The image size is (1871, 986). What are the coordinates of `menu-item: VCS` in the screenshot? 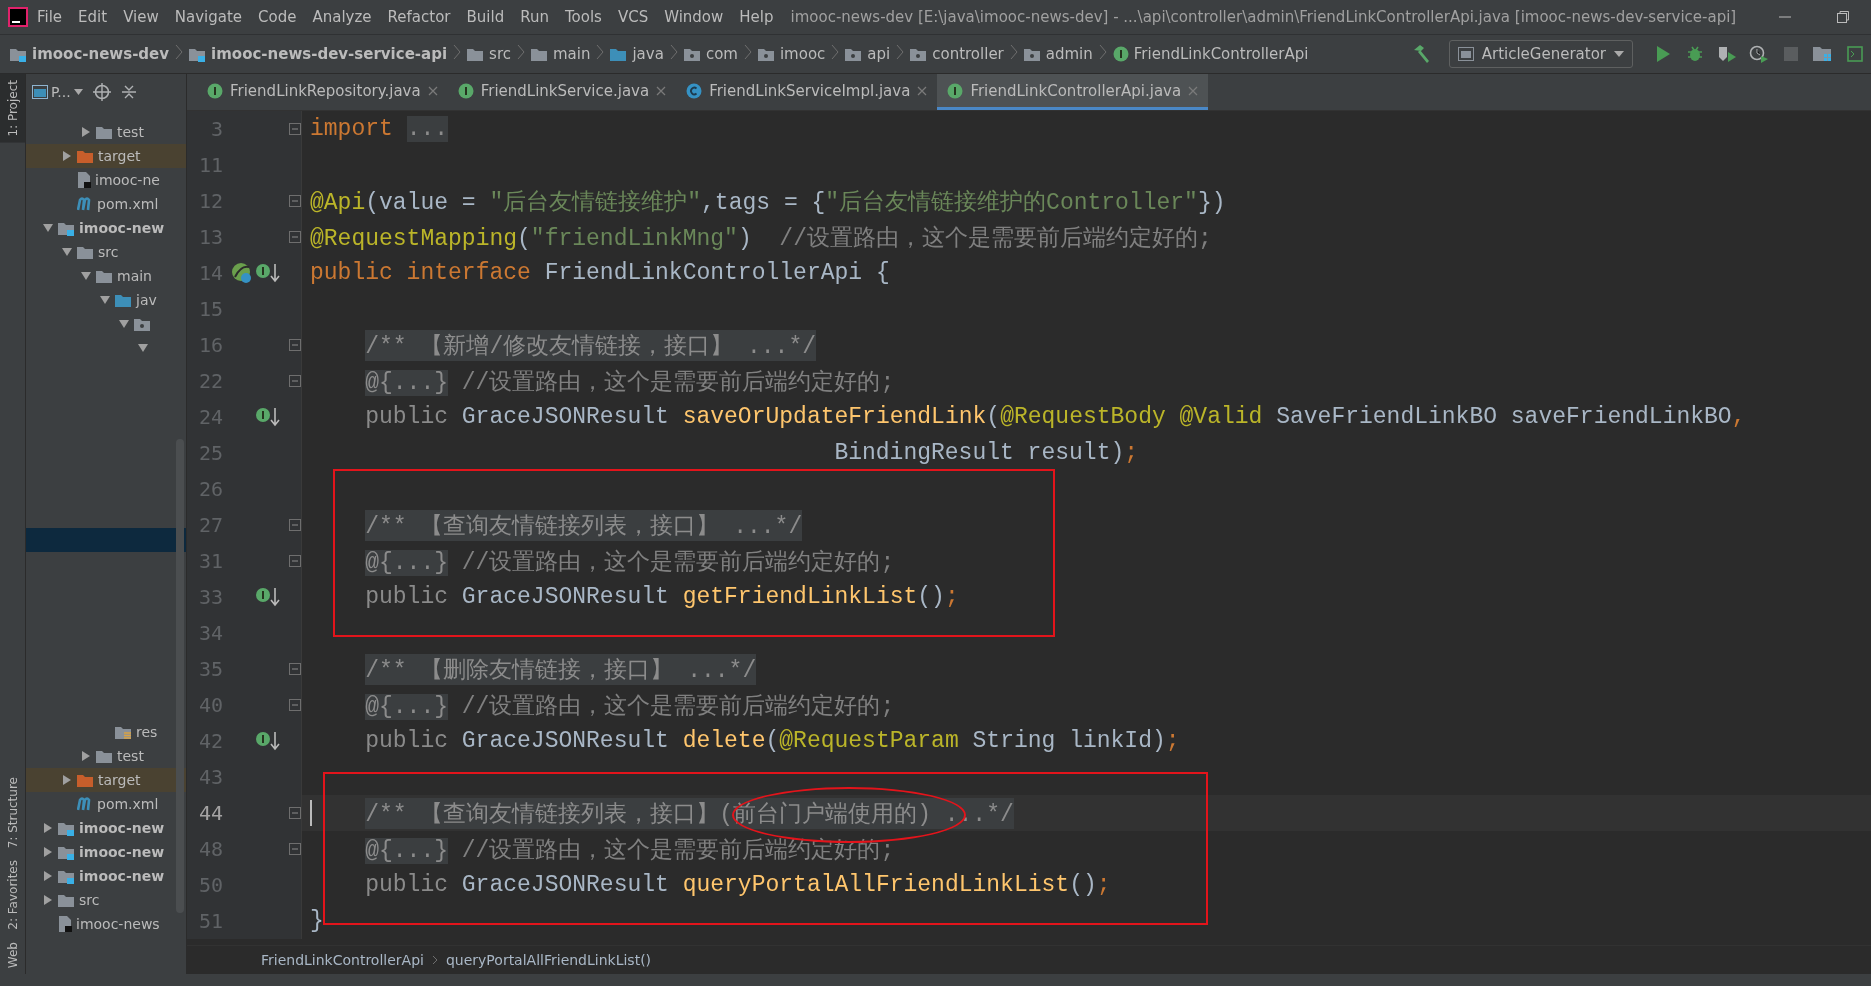 It's located at (633, 17).